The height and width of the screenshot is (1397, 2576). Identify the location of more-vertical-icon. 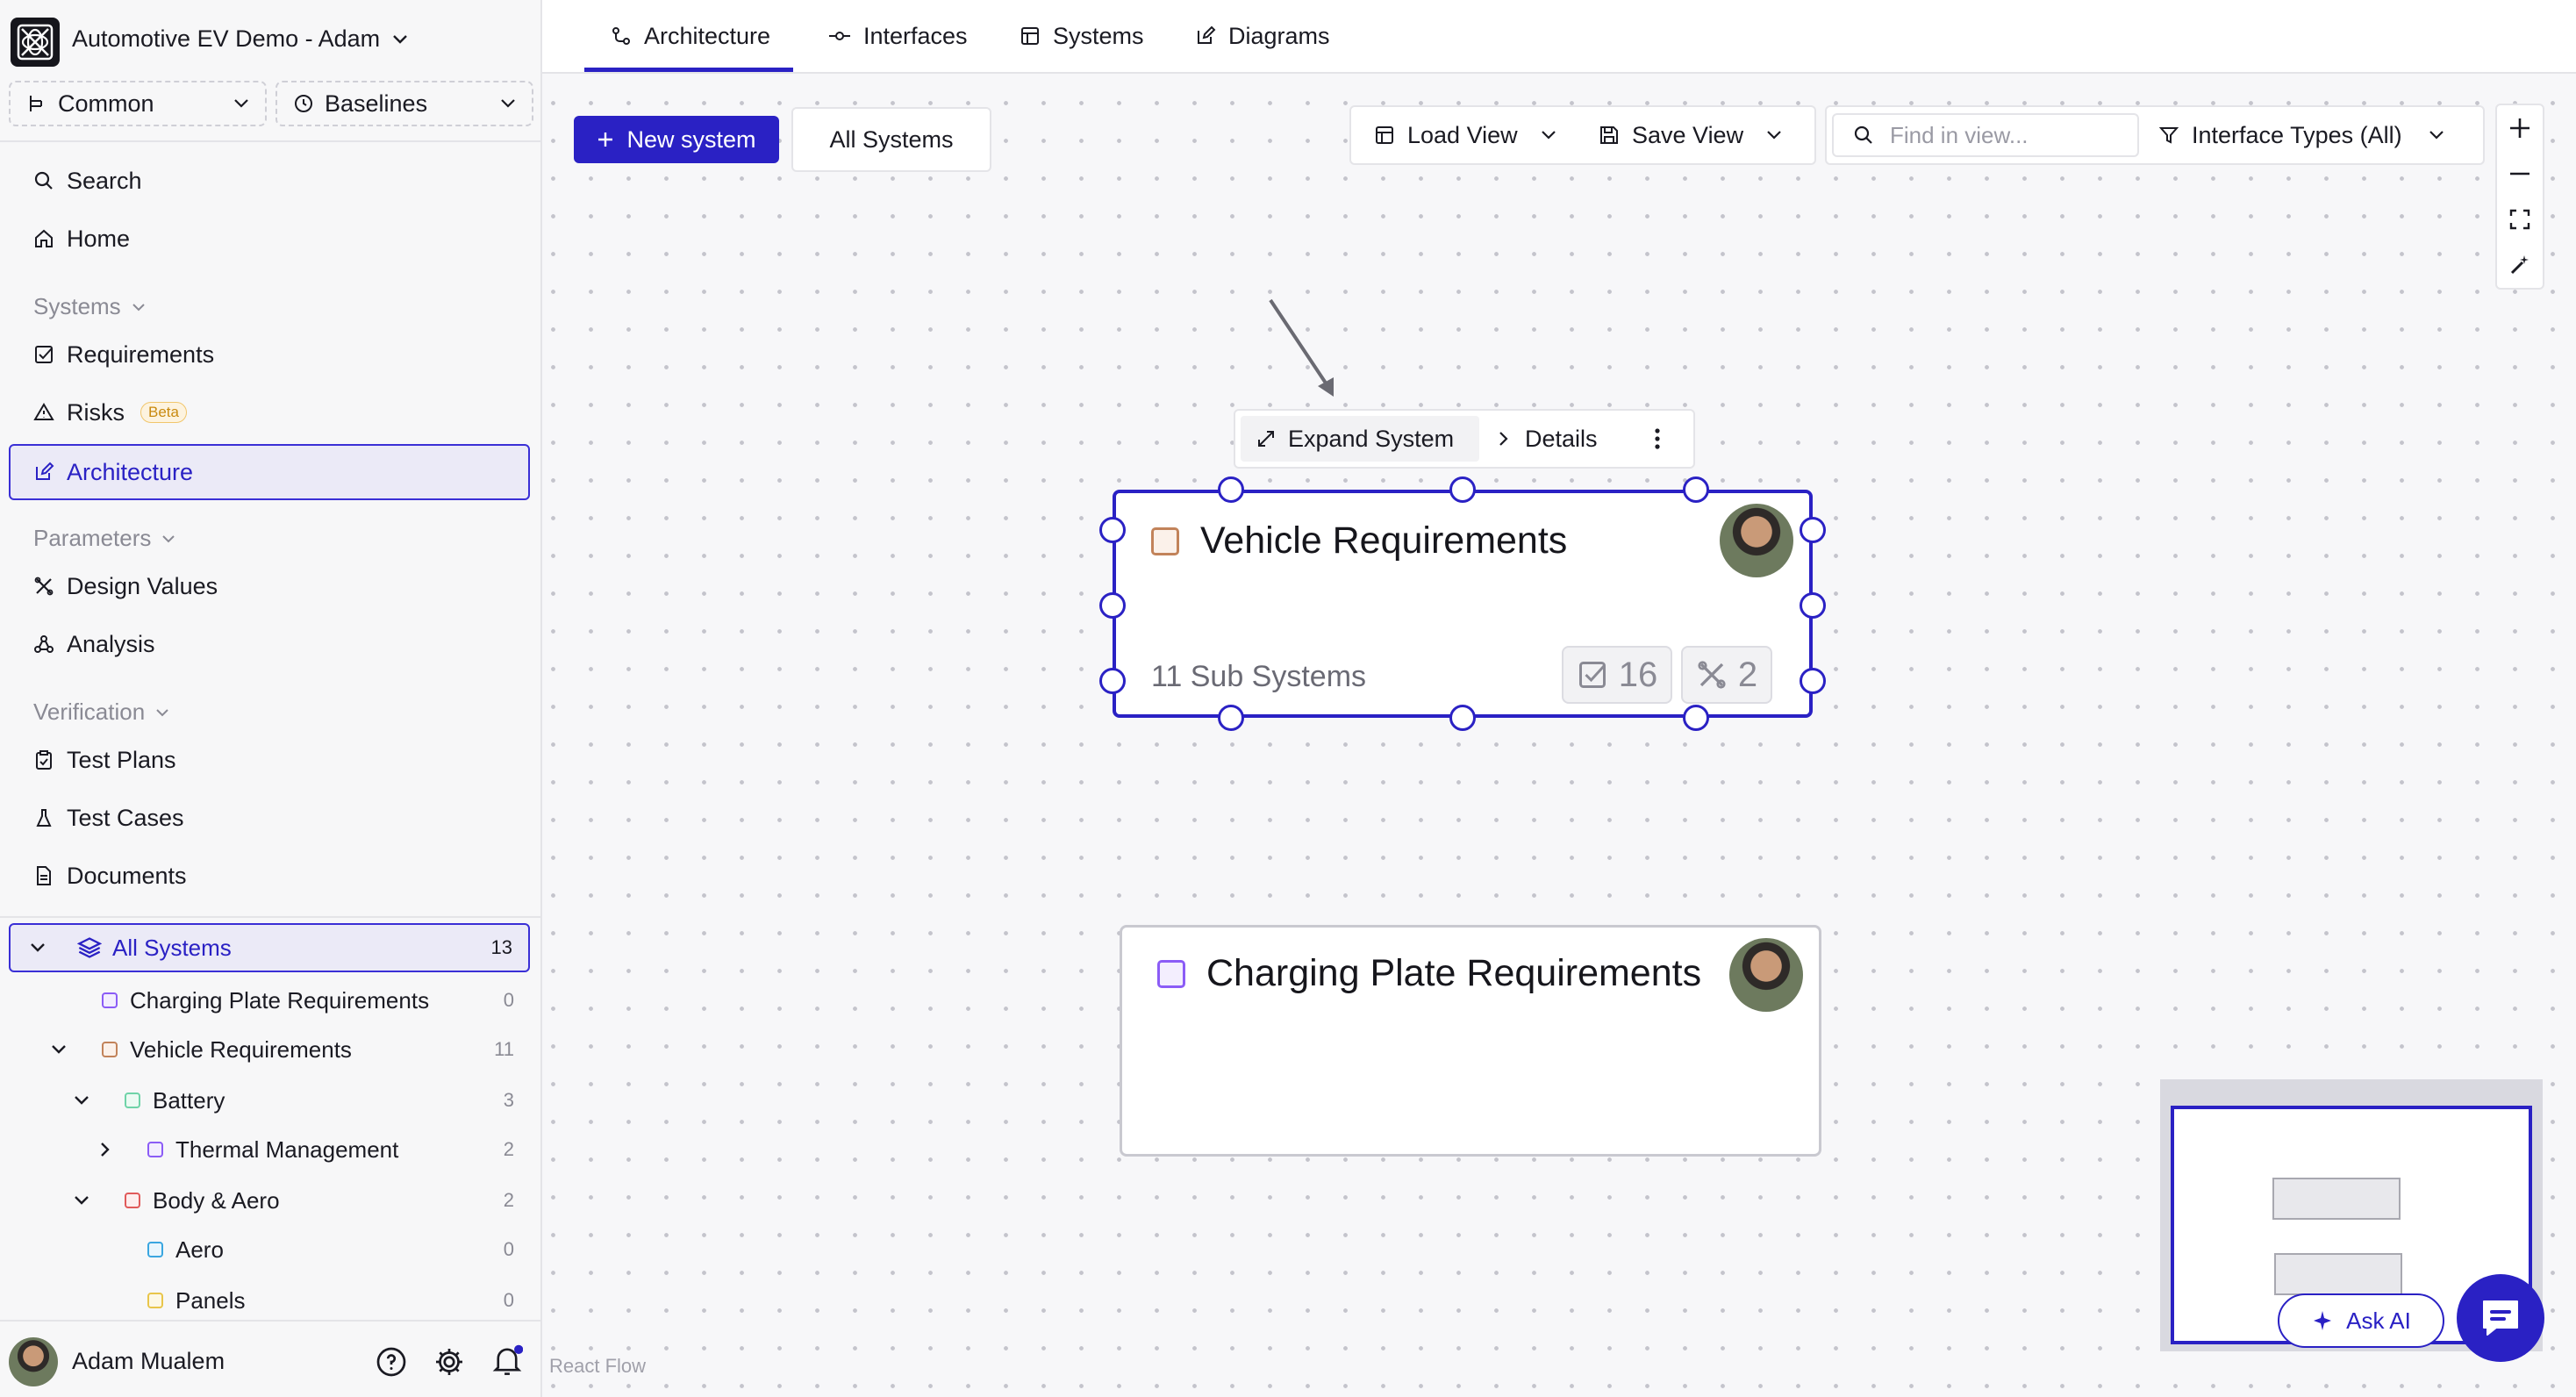
(1657, 439).